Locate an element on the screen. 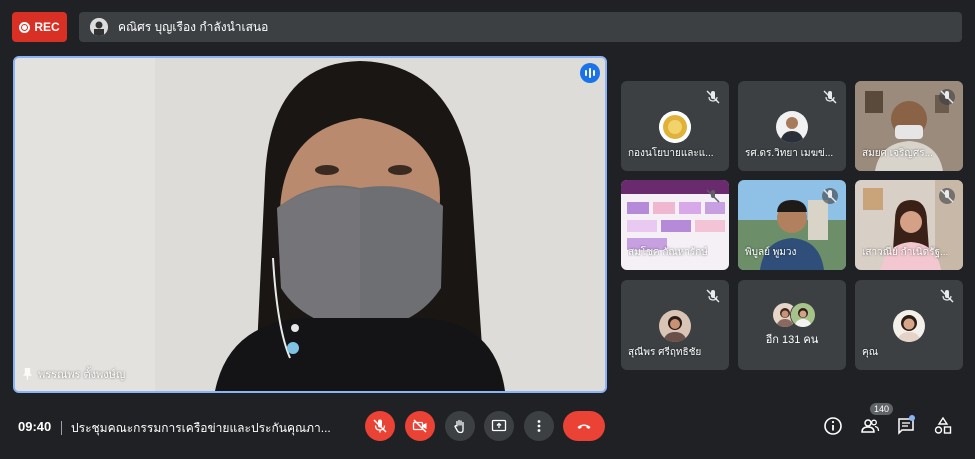  more-participants-label: อีก 131 คน is located at coordinates (792, 340).